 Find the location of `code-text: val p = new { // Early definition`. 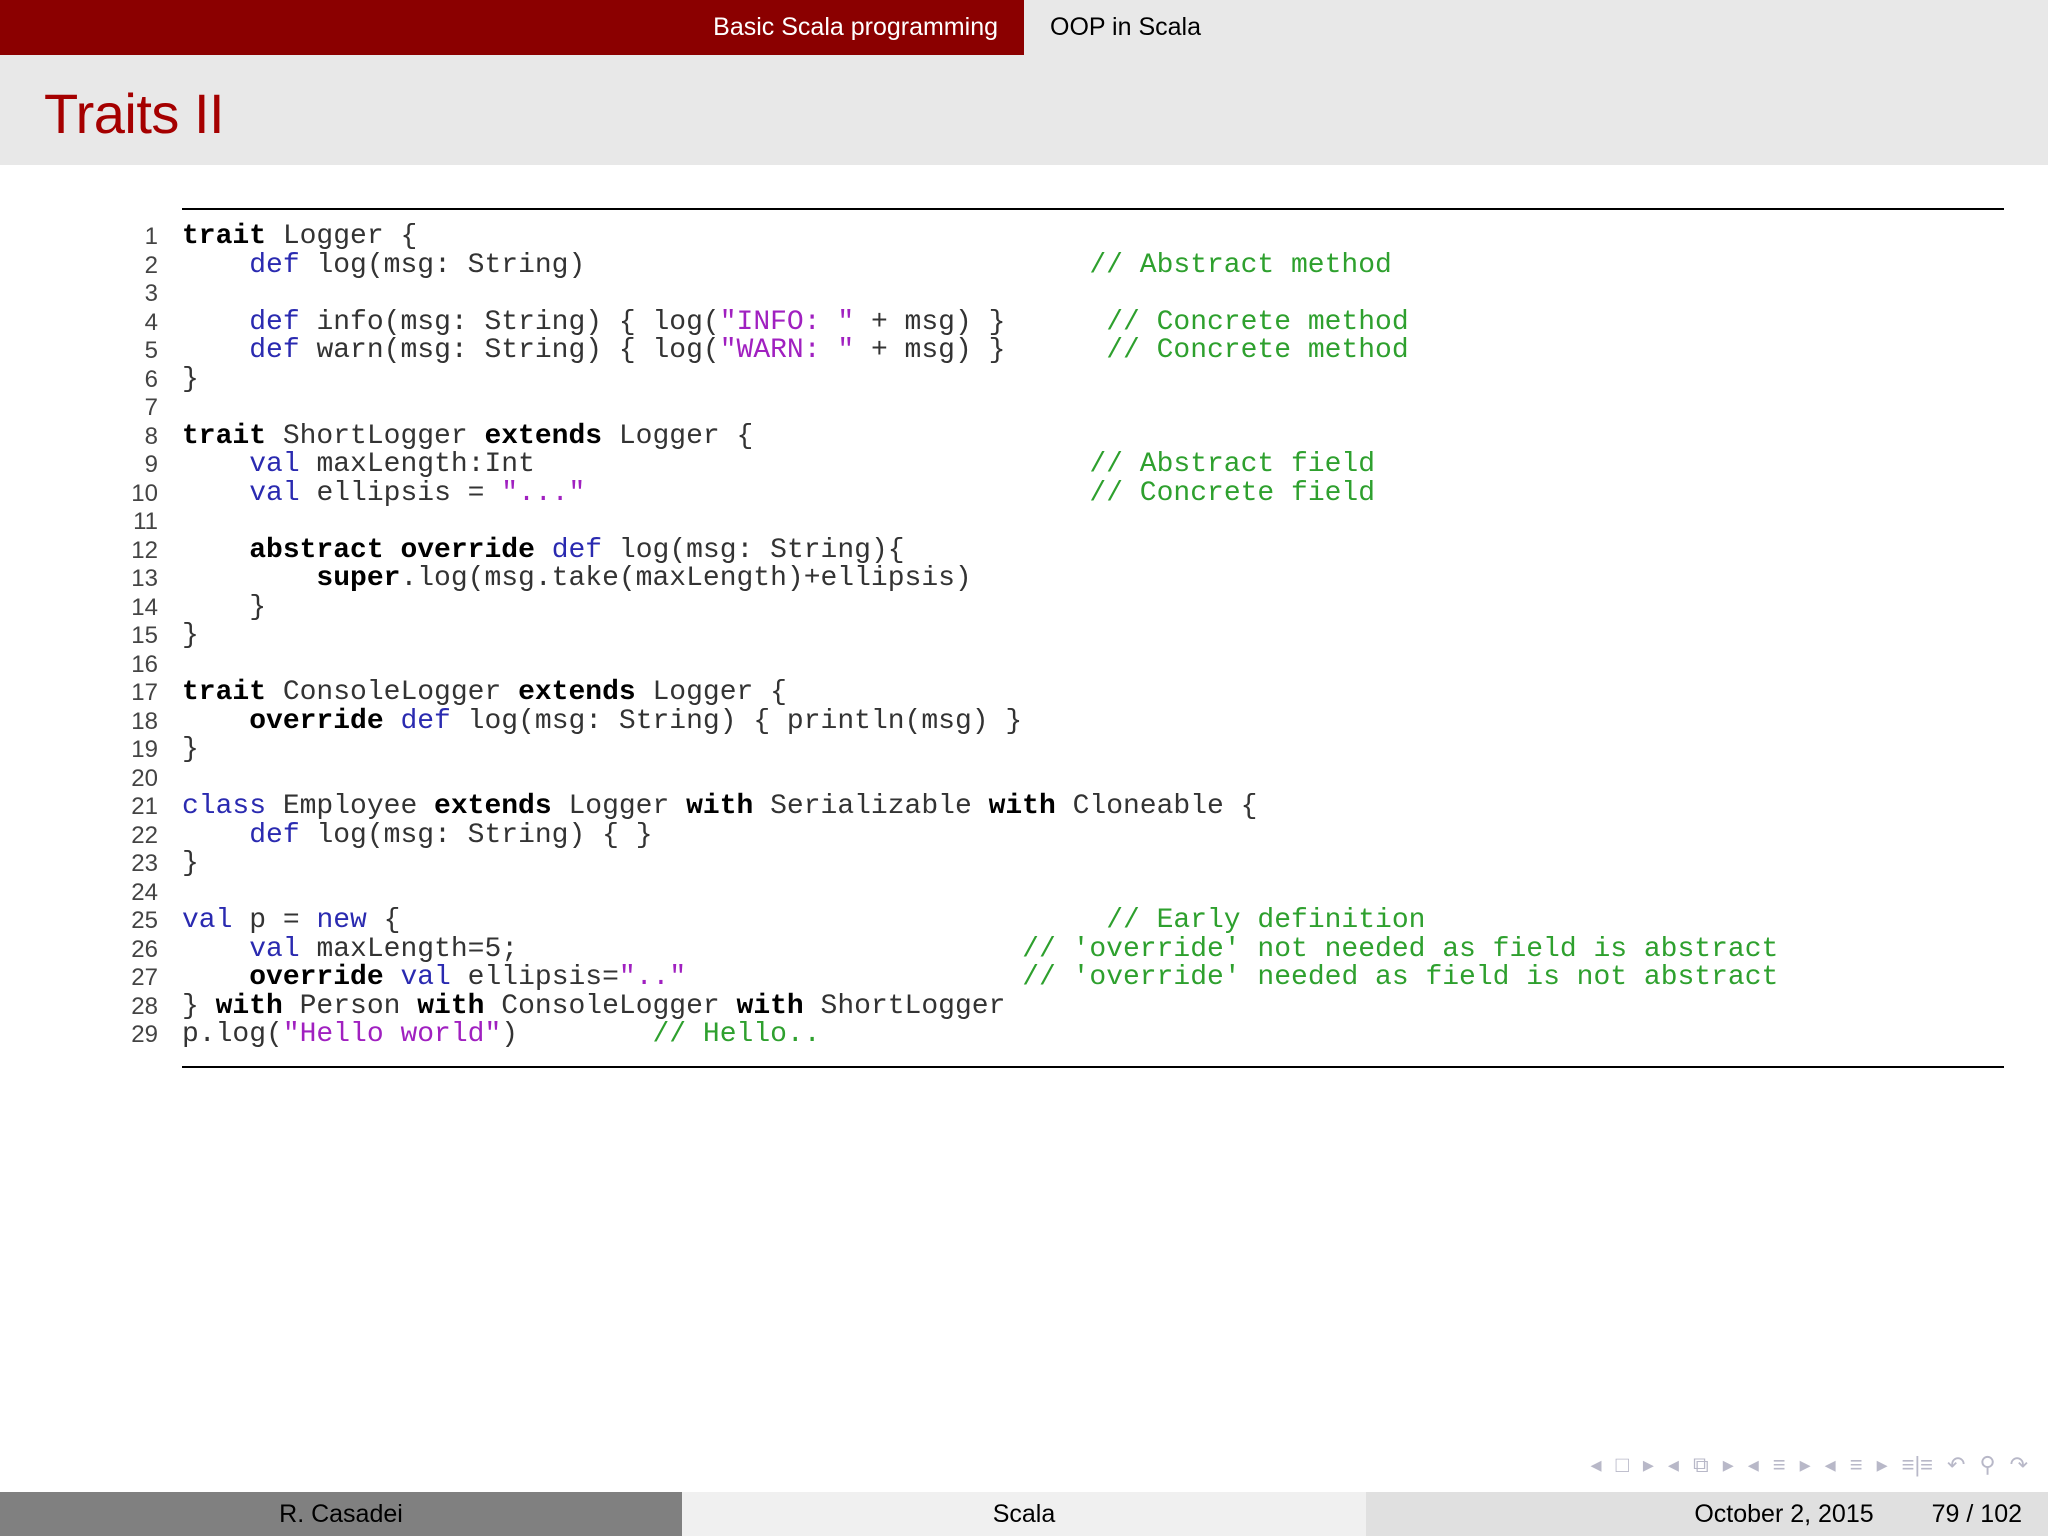

code-text: val p = new { // Early definition is located at coordinates (804, 920).